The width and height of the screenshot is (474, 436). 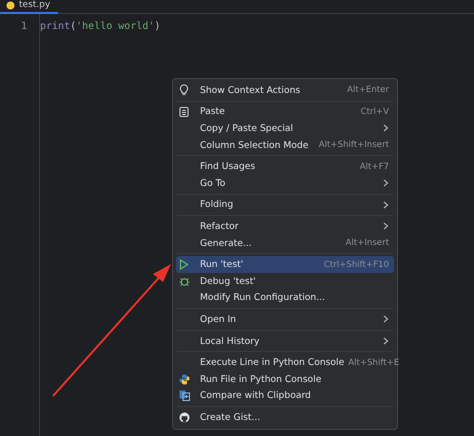 I want to click on menu-item-label: Local History, so click(x=230, y=341).